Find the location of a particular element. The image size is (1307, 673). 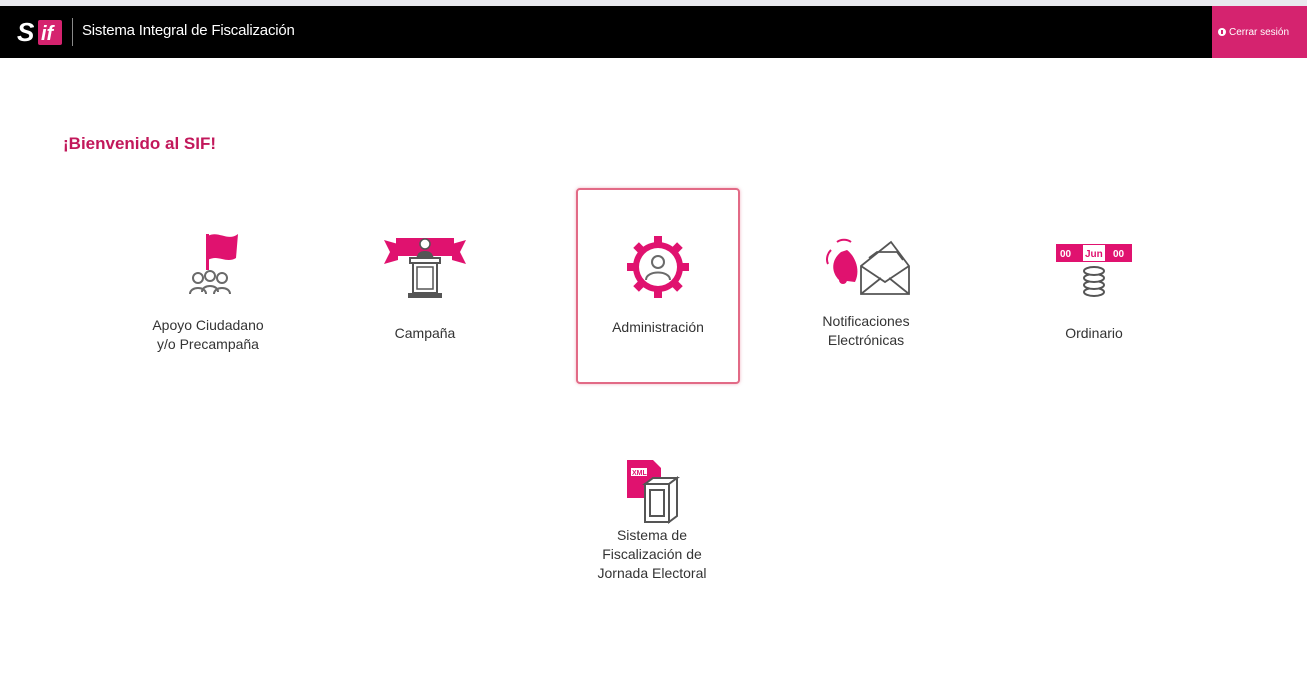

svg-text: S is located at coordinates (26, 32).